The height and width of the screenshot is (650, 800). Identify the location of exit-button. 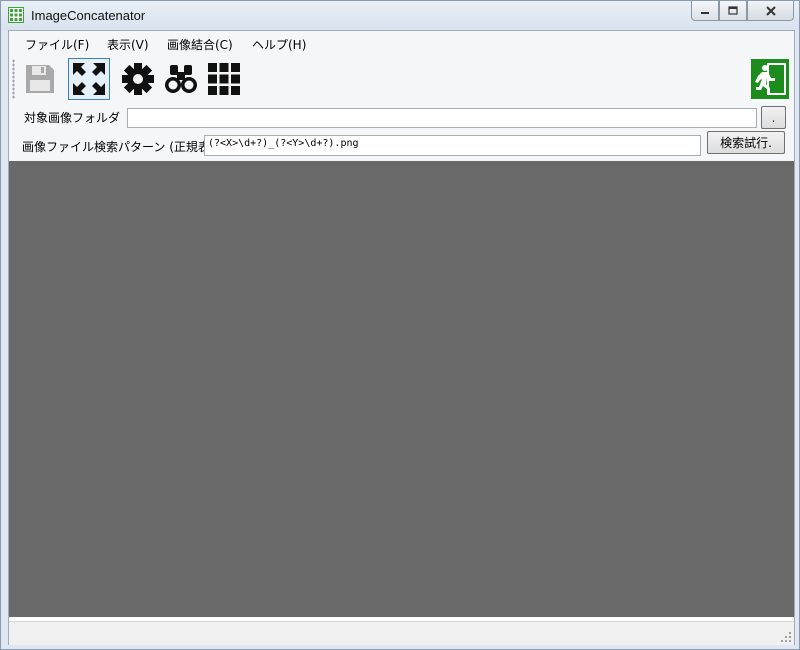
(770, 79).